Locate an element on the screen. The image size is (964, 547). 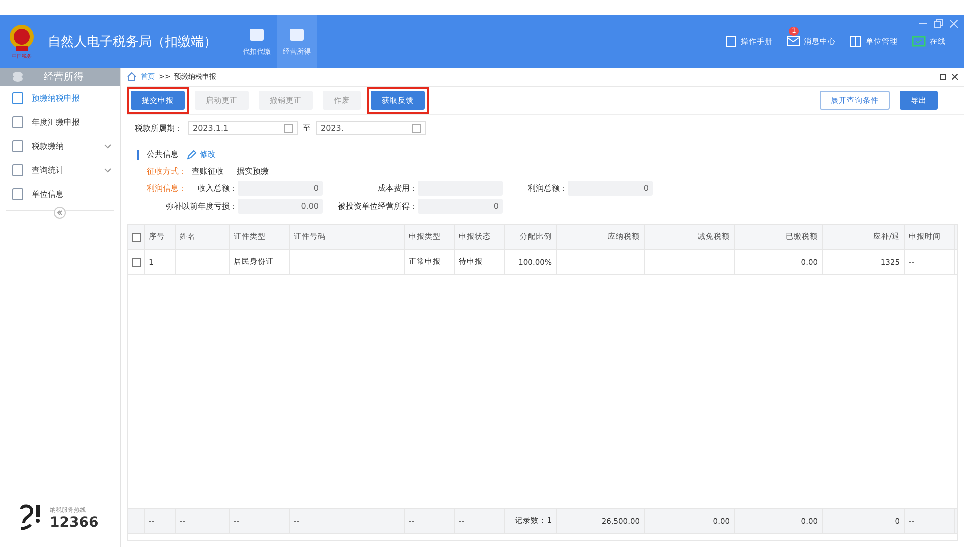
home-icon is located at coordinates (132, 77).